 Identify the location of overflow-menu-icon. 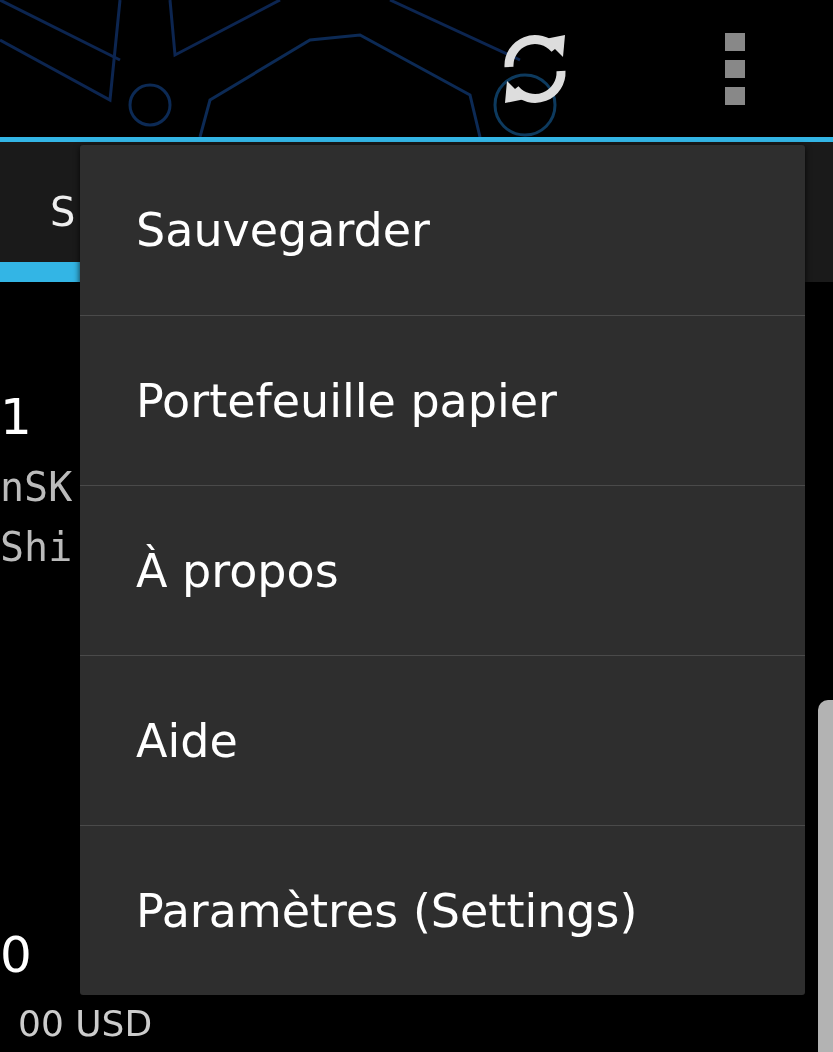
(735, 68).